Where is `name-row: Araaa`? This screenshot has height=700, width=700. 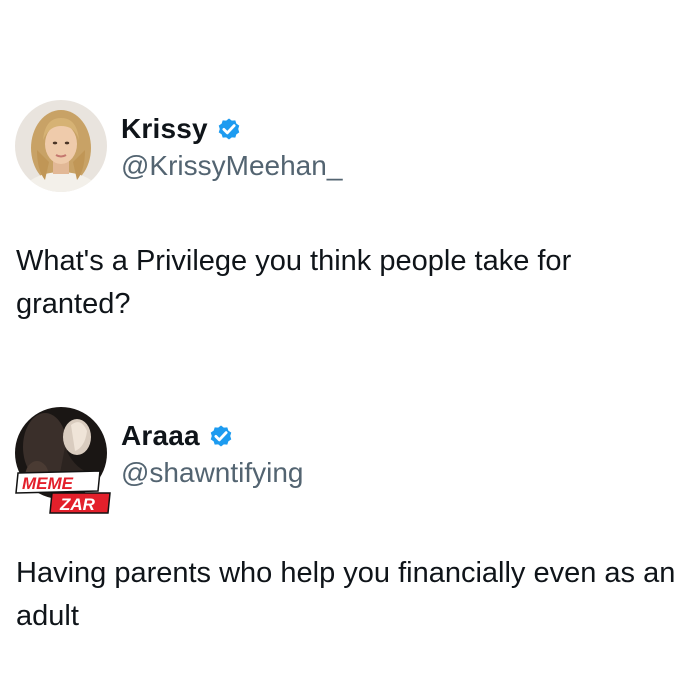
name-row: Araaa is located at coordinates (178, 436).